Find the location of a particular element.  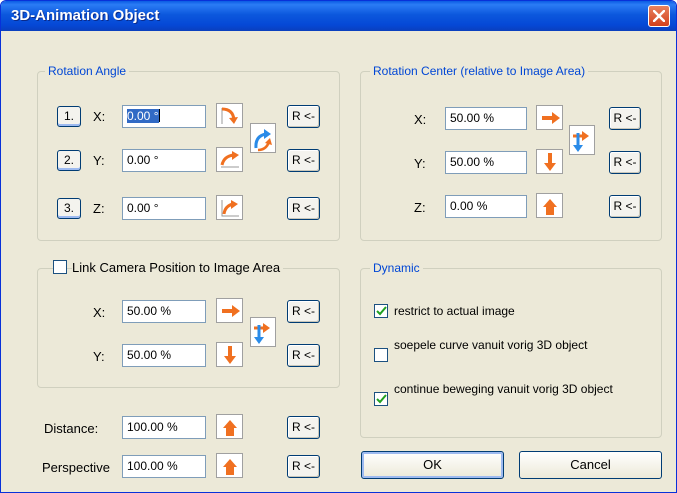

camera-arrow-down-icon is located at coordinates (229, 354).